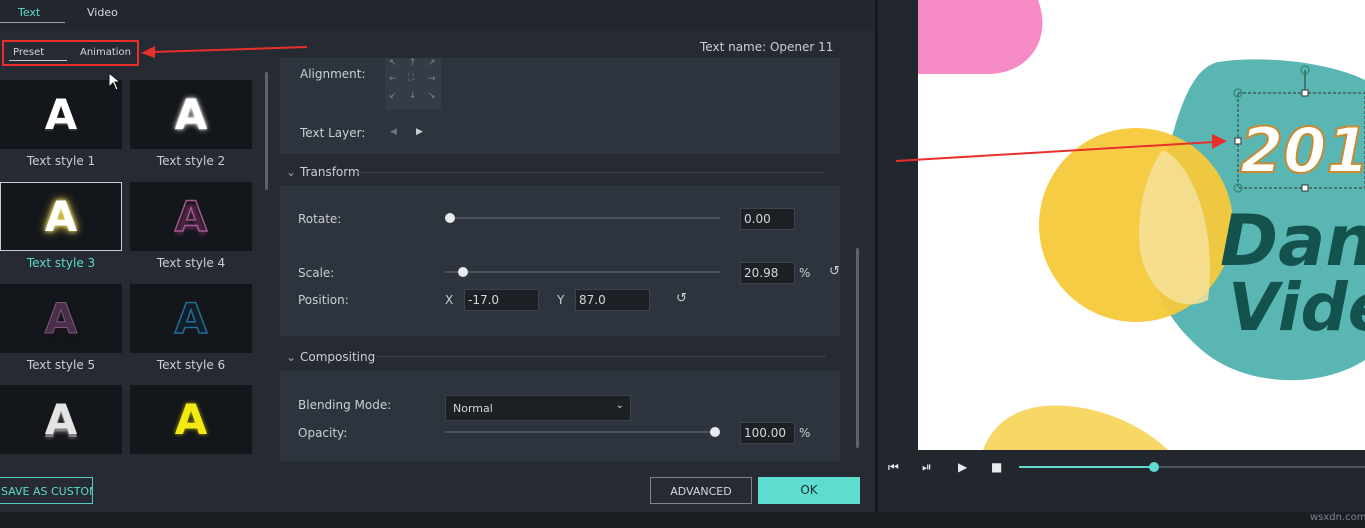  Describe the element at coordinates (320, 219) in the screenshot. I see `rotate-label: Rotate:` at that location.